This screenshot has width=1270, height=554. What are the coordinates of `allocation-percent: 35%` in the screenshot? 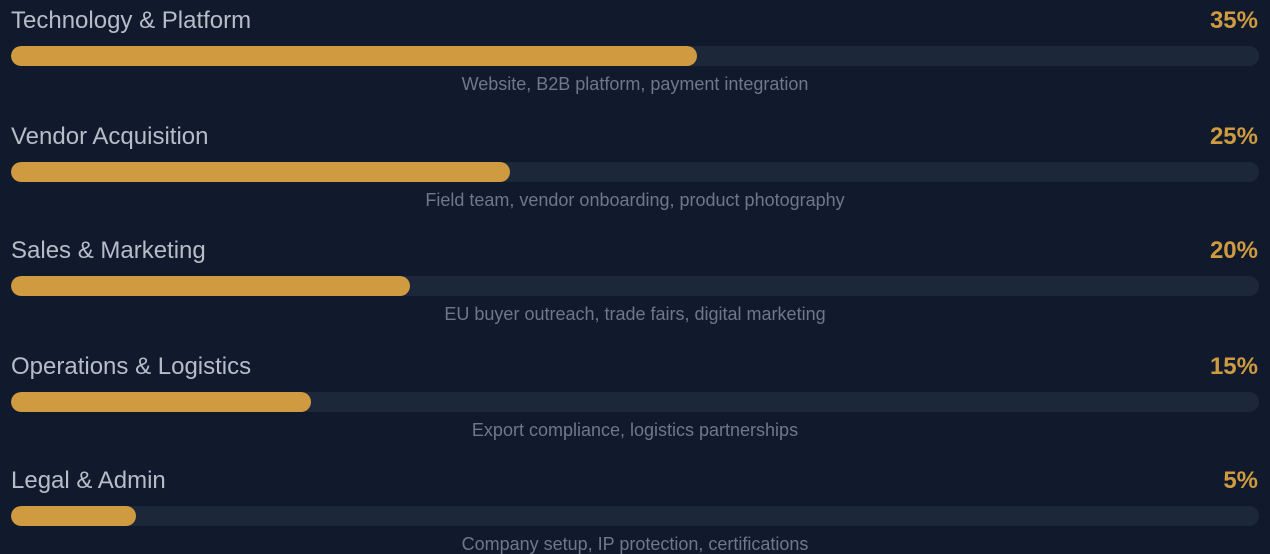 It's located at (1233, 20).